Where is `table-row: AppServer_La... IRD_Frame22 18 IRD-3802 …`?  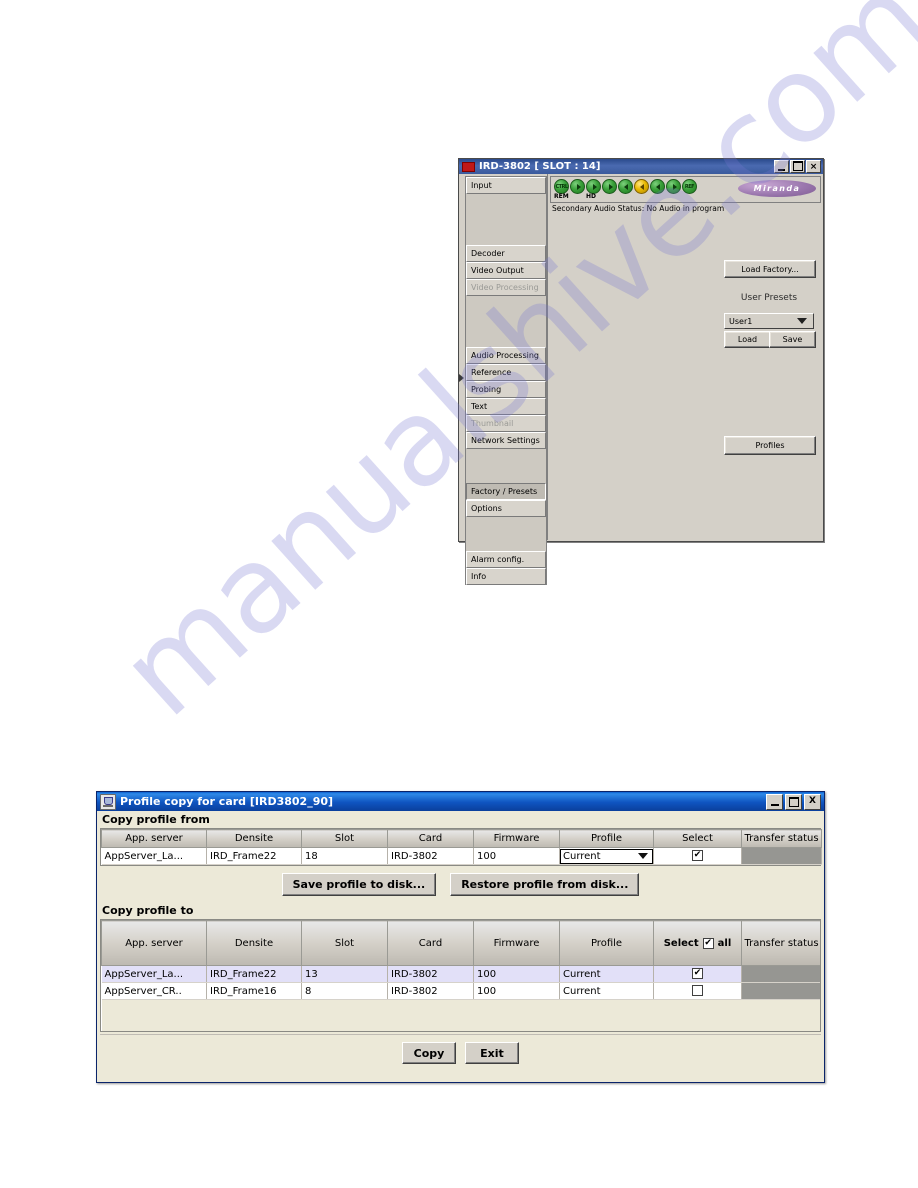 table-row: AppServer_La... IRD_Frame22 18 IRD-3802 … is located at coordinates (461, 856).